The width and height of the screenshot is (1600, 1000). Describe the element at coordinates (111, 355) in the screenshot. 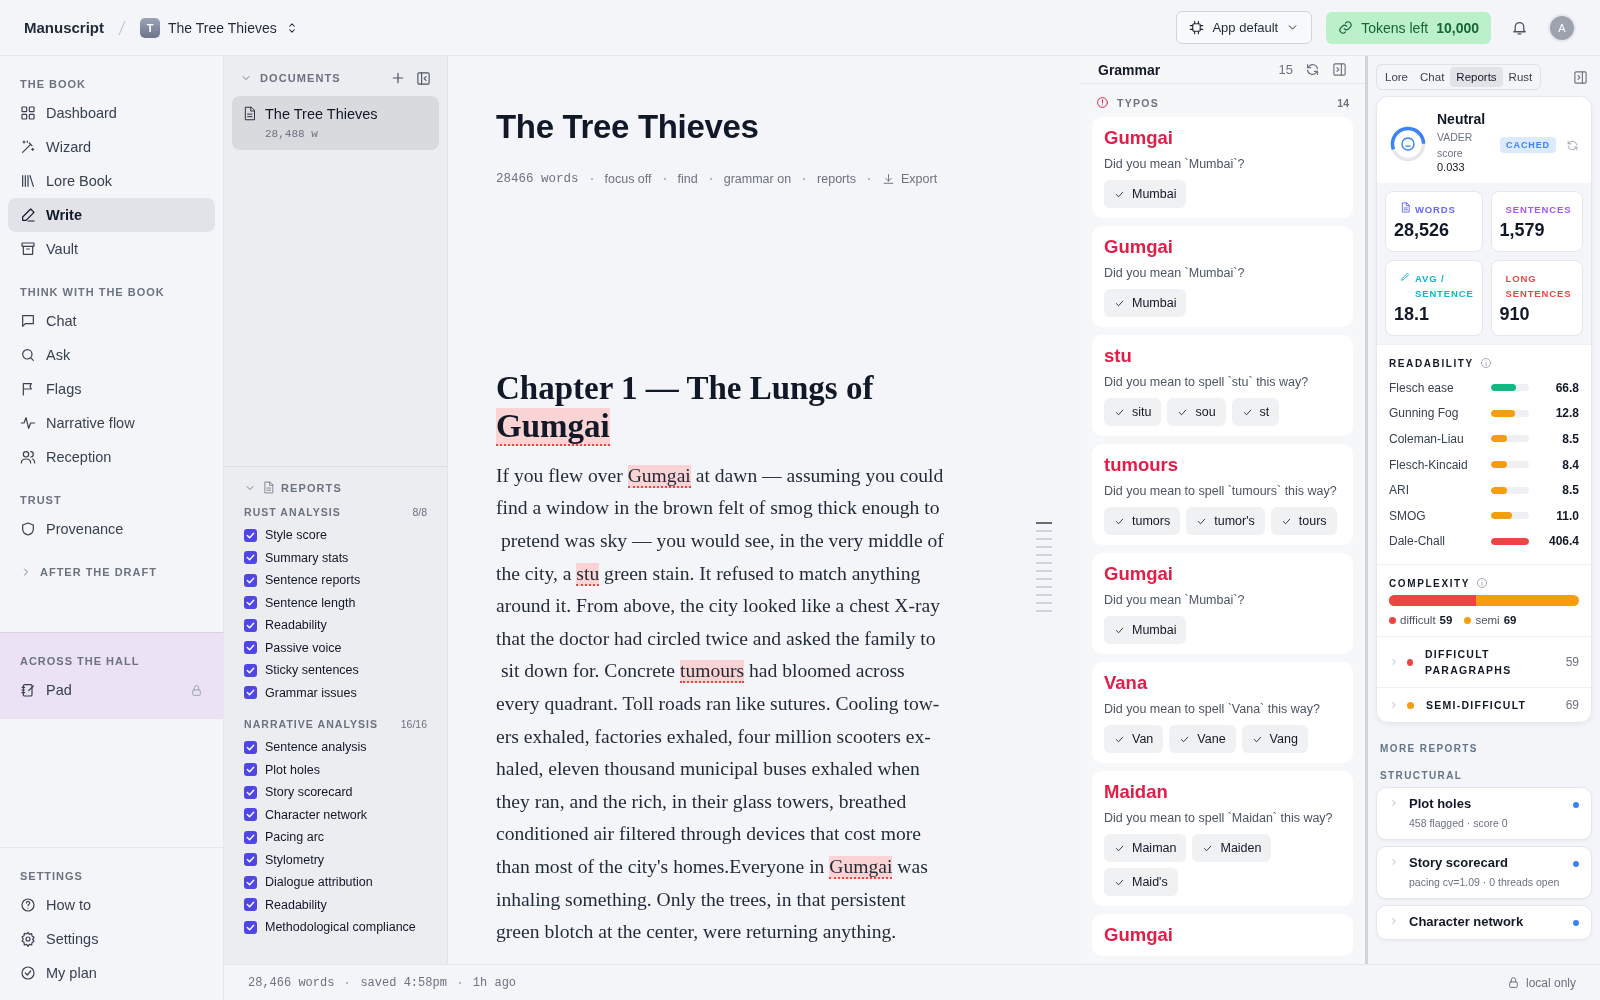

I see `nav-item: Ask` at that location.